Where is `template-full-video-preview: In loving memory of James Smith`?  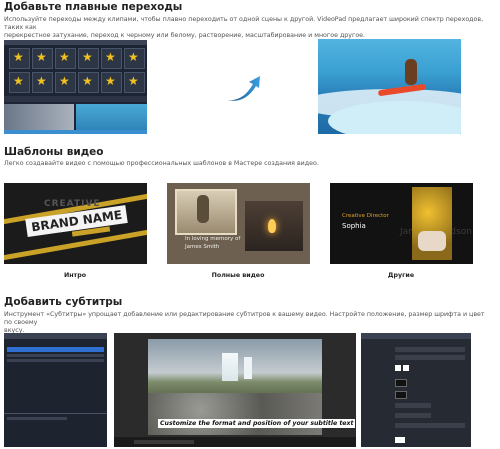 template-full-video-preview: In loving memory of James Smith is located at coordinates (238, 223).